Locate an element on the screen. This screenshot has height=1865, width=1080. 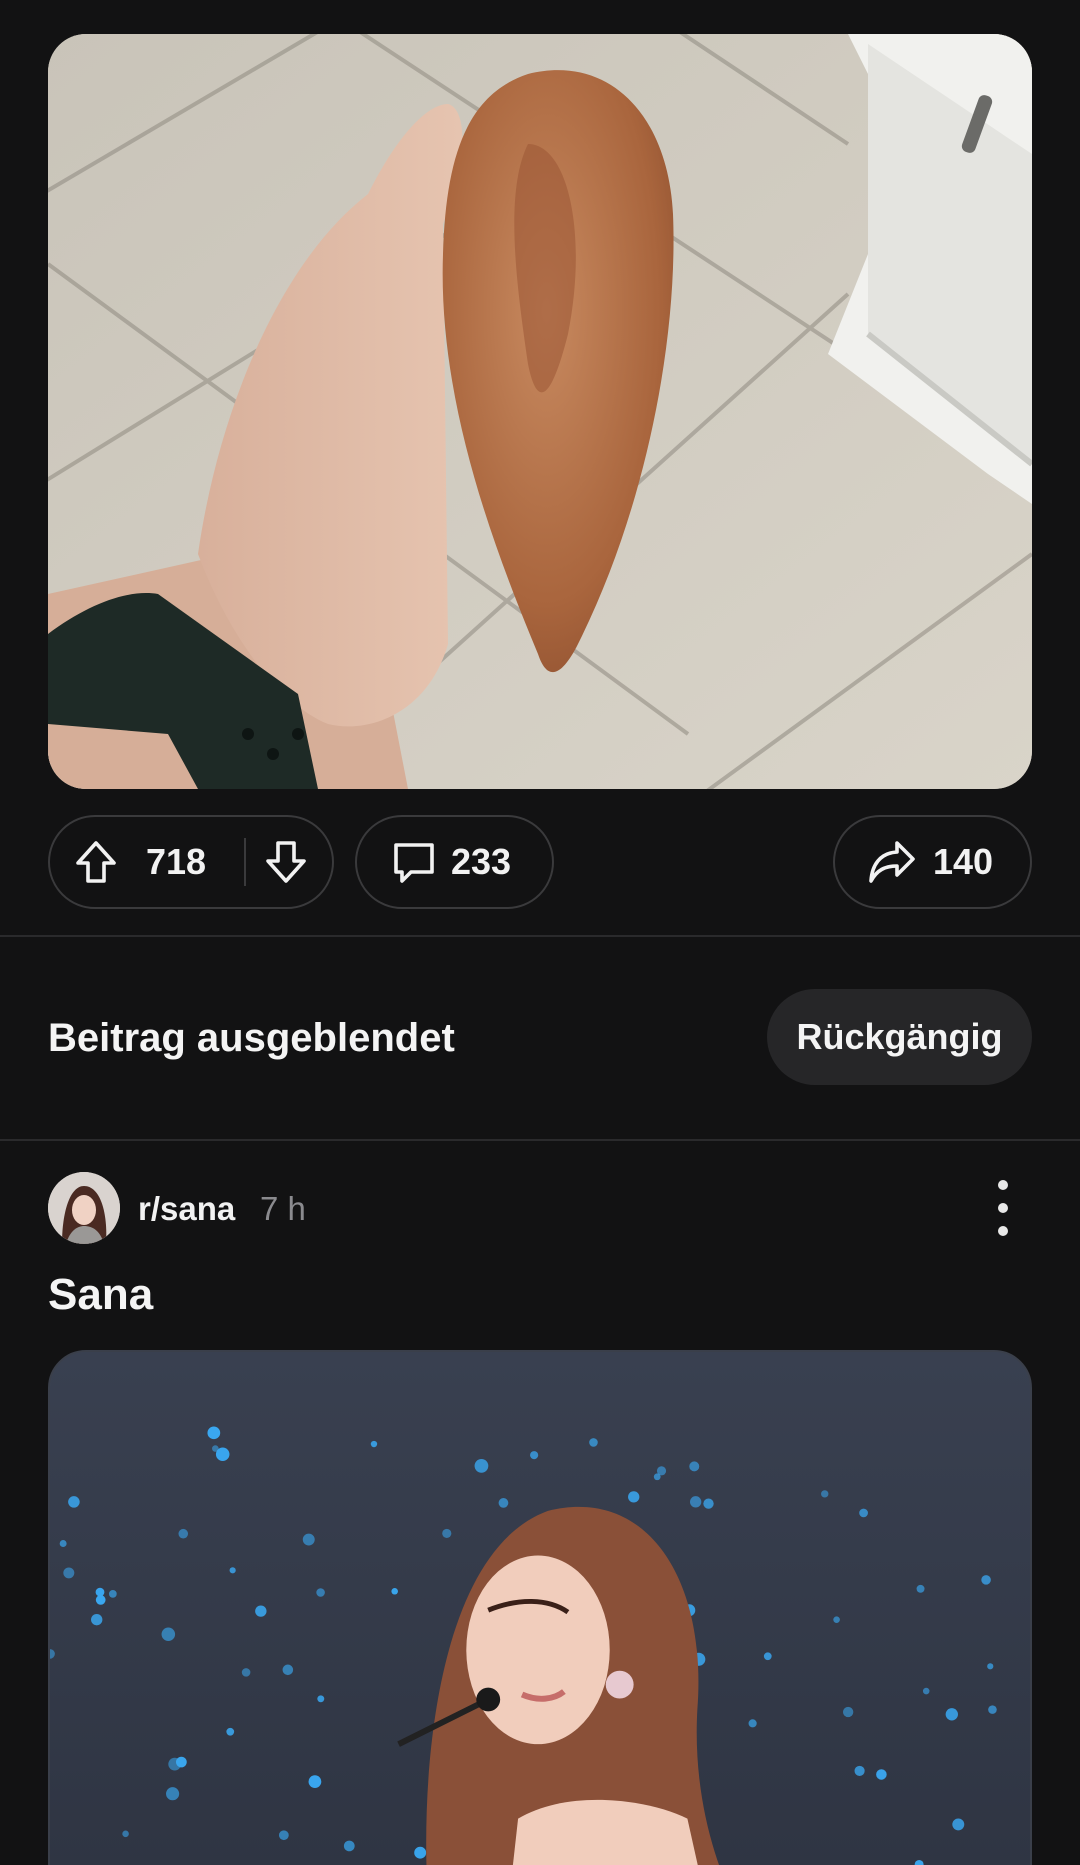
undo-button: Rückgängig is located at coordinates (899, 1037).